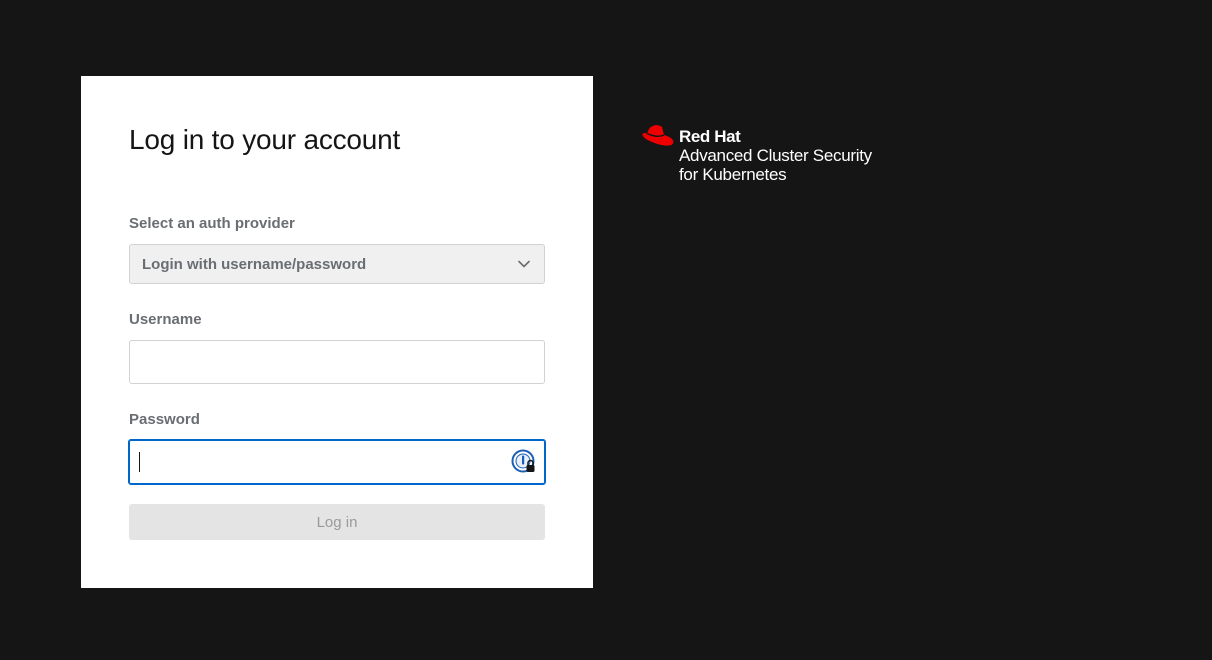 This screenshot has width=1212, height=660. What do you see at coordinates (337, 522) in the screenshot?
I see `login-button: Log in` at bounding box center [337, 522].